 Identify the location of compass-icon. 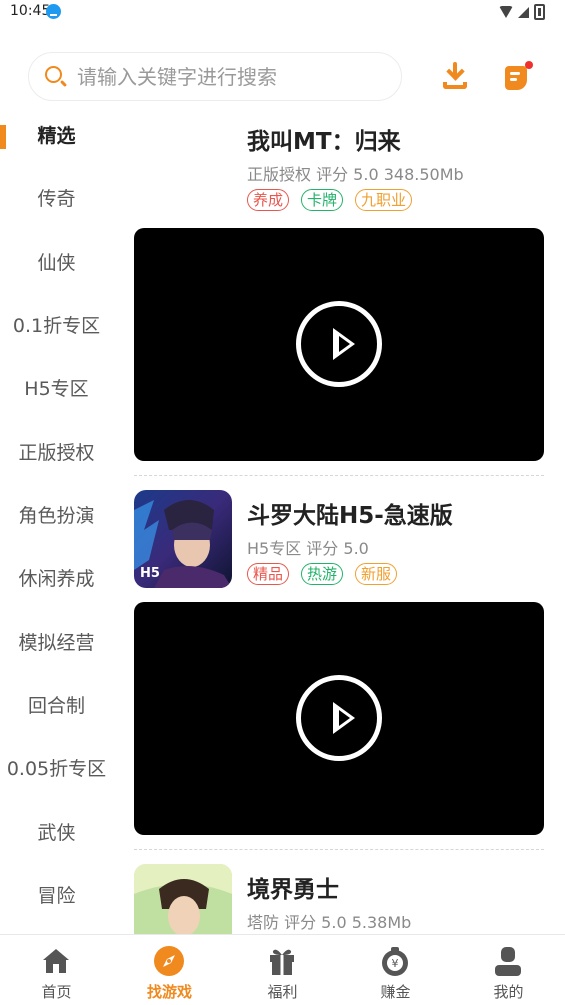
(169, 961).